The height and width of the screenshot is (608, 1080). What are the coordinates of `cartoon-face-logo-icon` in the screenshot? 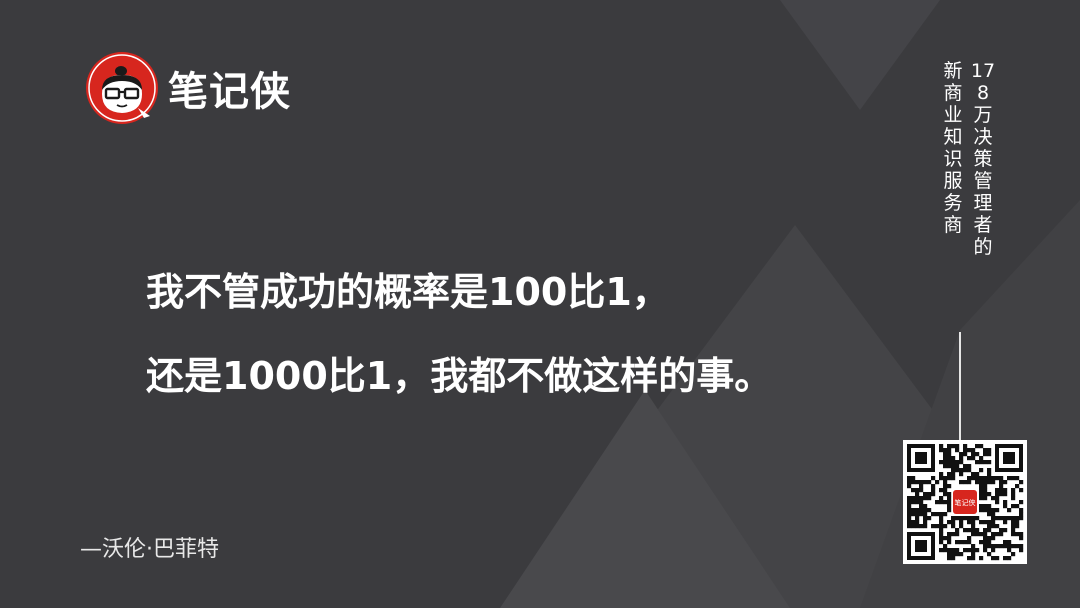 It's located at (122, 88).